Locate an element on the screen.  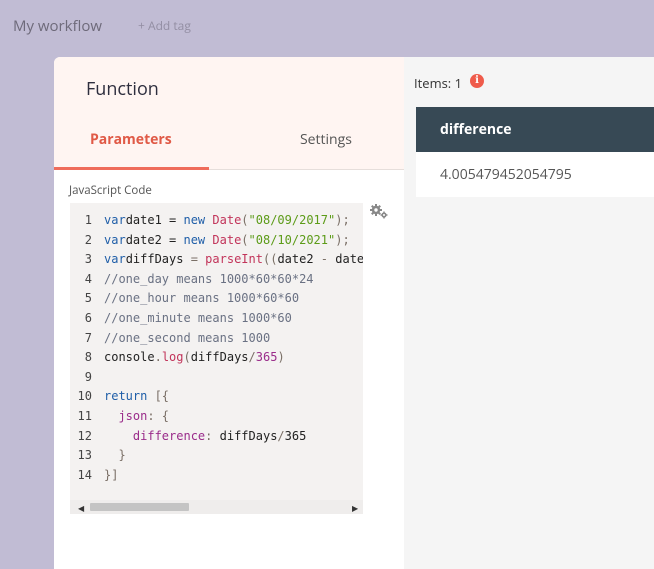
code-text: vardate1 = new Date("08/09/2017"); is located at coordinates (227, 221).